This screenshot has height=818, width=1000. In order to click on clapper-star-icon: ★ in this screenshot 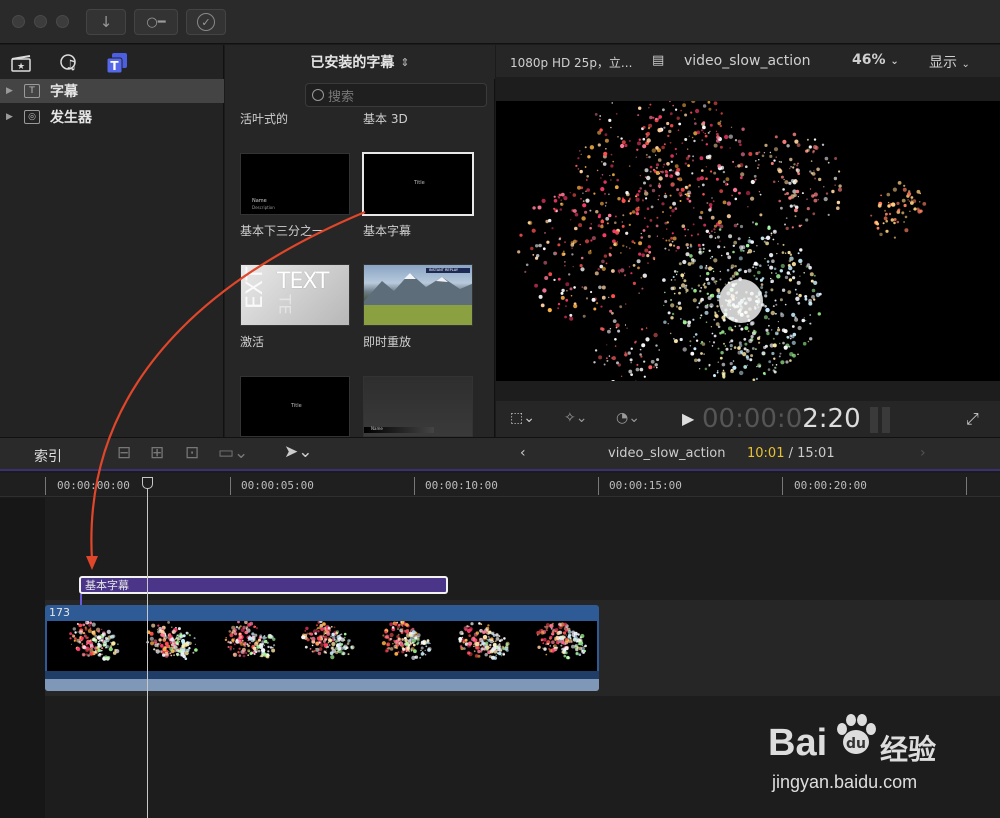, I will do `click(21, 63)`.